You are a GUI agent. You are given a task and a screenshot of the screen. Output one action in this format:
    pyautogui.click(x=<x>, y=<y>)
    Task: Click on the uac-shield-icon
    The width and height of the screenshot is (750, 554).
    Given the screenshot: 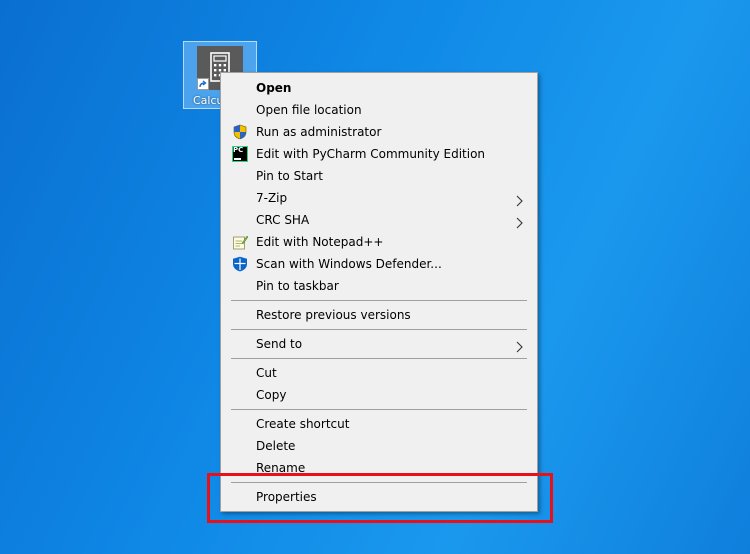 What is the action you would take?
    pyautogui.click(x=240, y=132)
    